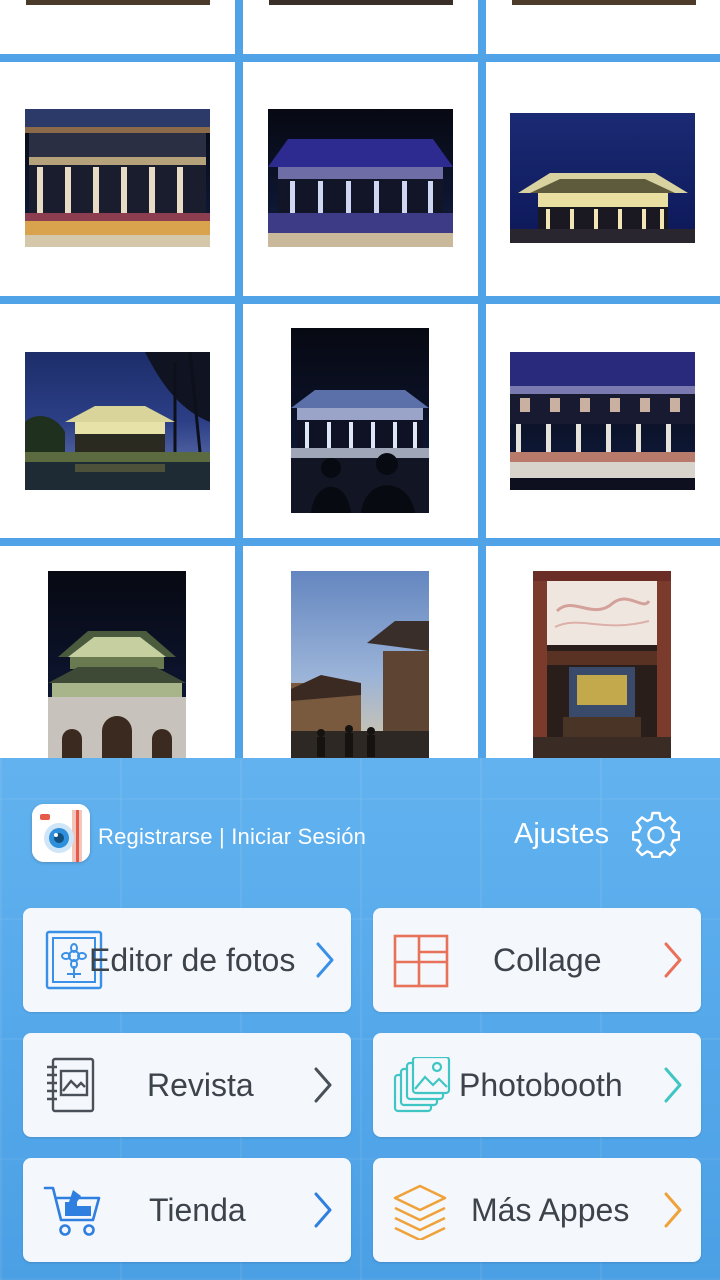 This screenshot has width=720, height=1280. What do you see at coordinates (547, 960) in the screenshot?
I see `tile-label: Collage` at bounding box center [547, 960].